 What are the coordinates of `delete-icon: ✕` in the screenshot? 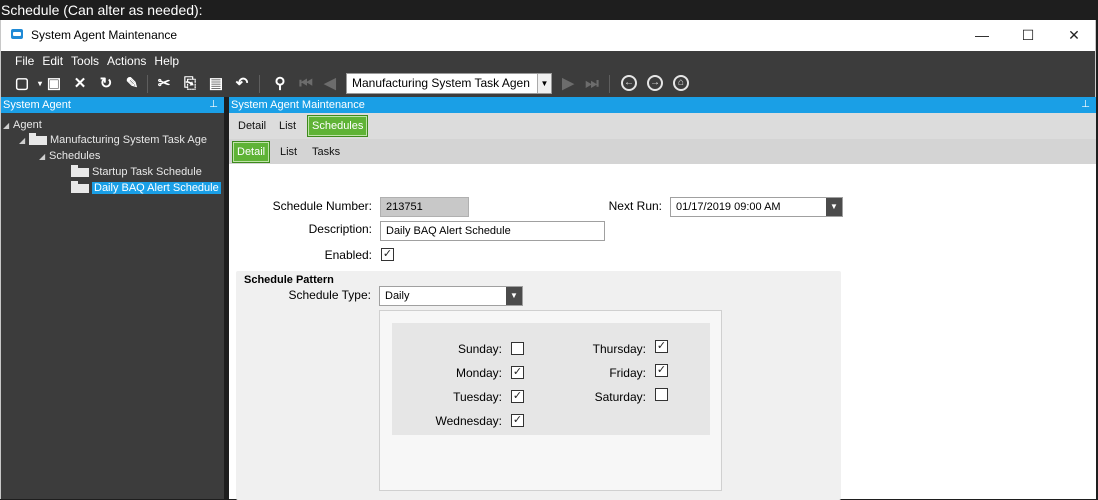 It's located at (80, 84).